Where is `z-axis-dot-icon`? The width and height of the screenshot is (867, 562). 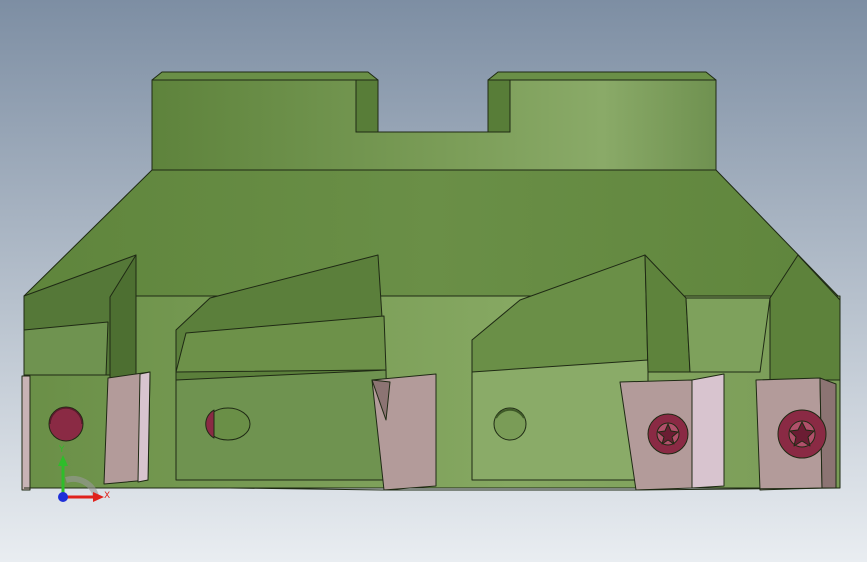 z-axis-dot-icon is located at coordinates (63, 497).